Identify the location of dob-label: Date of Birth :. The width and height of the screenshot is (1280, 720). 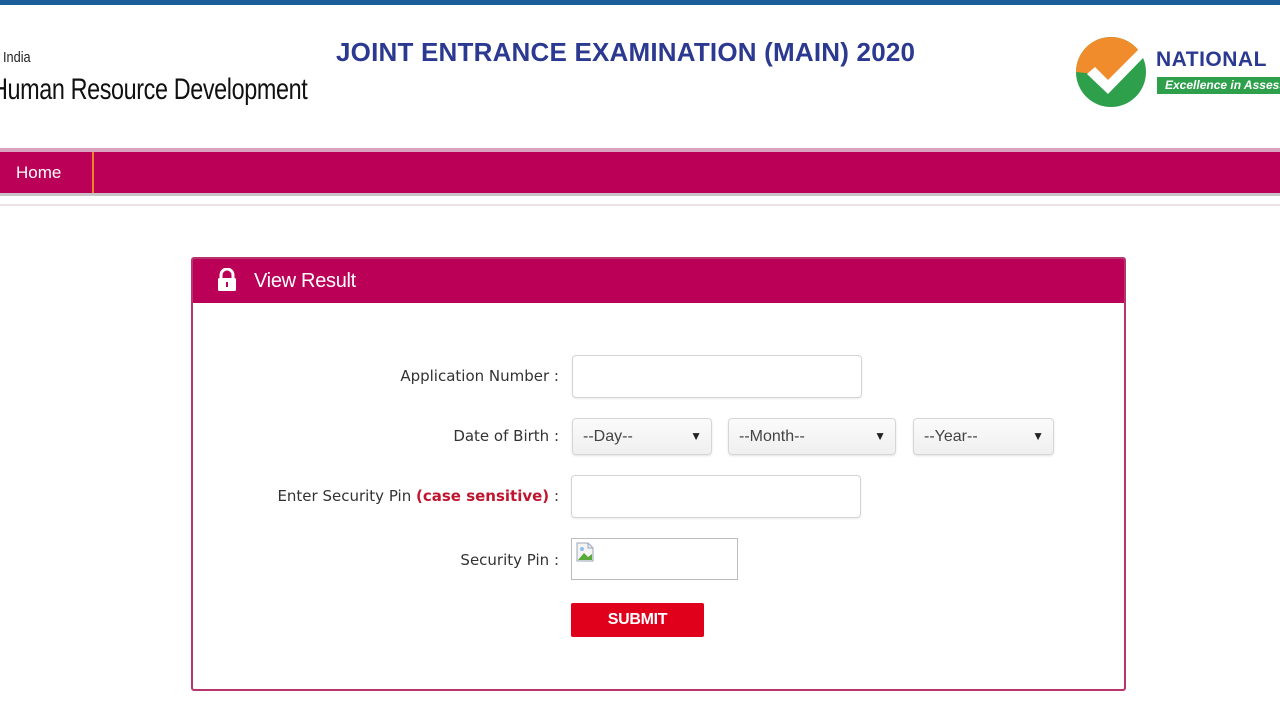
(506, 436).